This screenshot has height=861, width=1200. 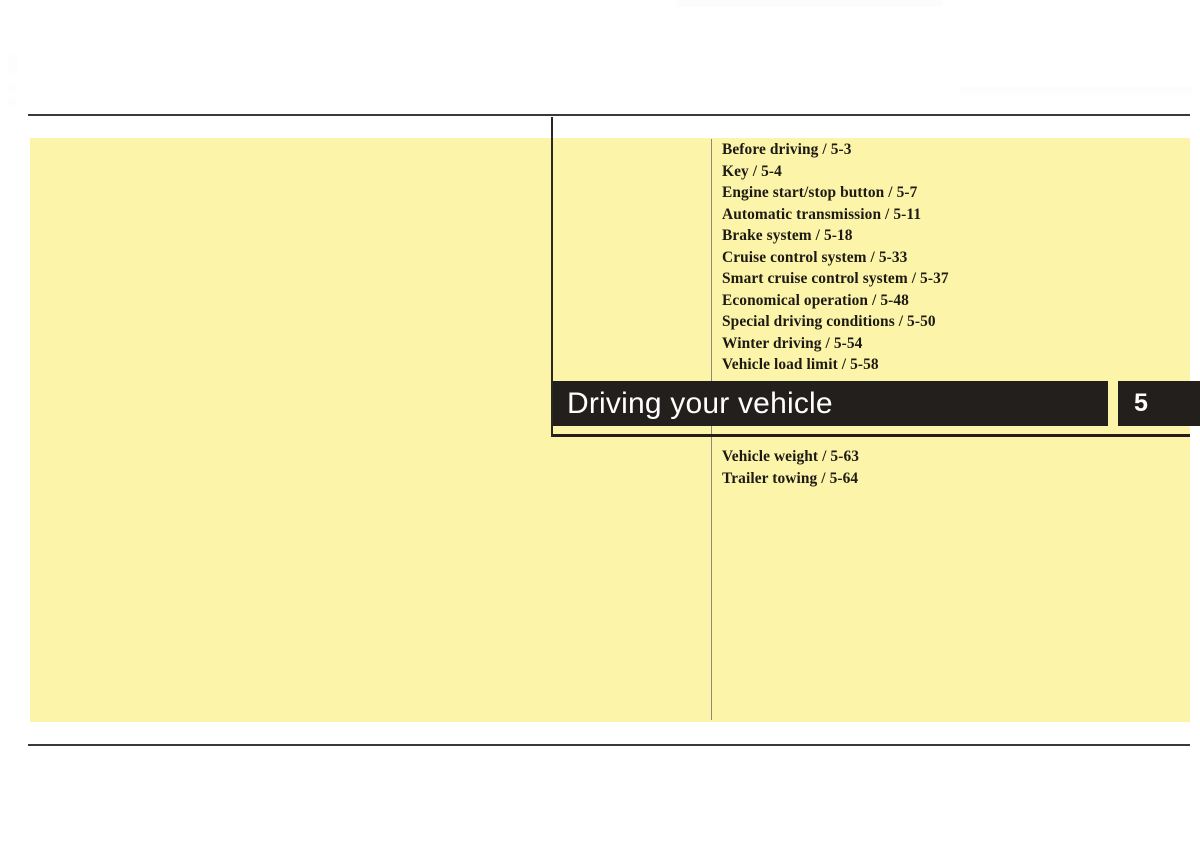 I want to click on toc-entry: Brake system / 5-18, so click(x=952, y=236).